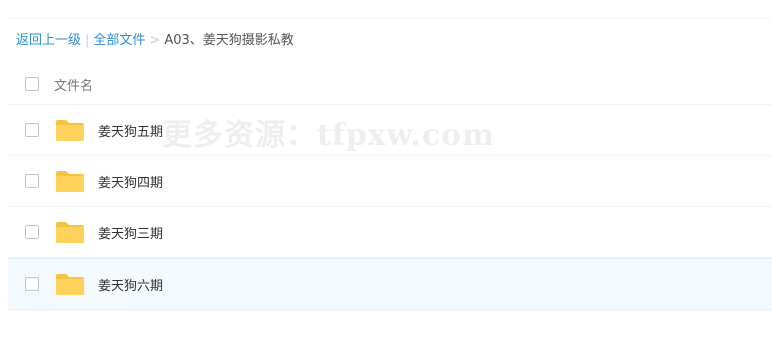  Describe the element at coordinates (74, 86) in the screenshot. I see `column-header-filename: 文件名` at that location.